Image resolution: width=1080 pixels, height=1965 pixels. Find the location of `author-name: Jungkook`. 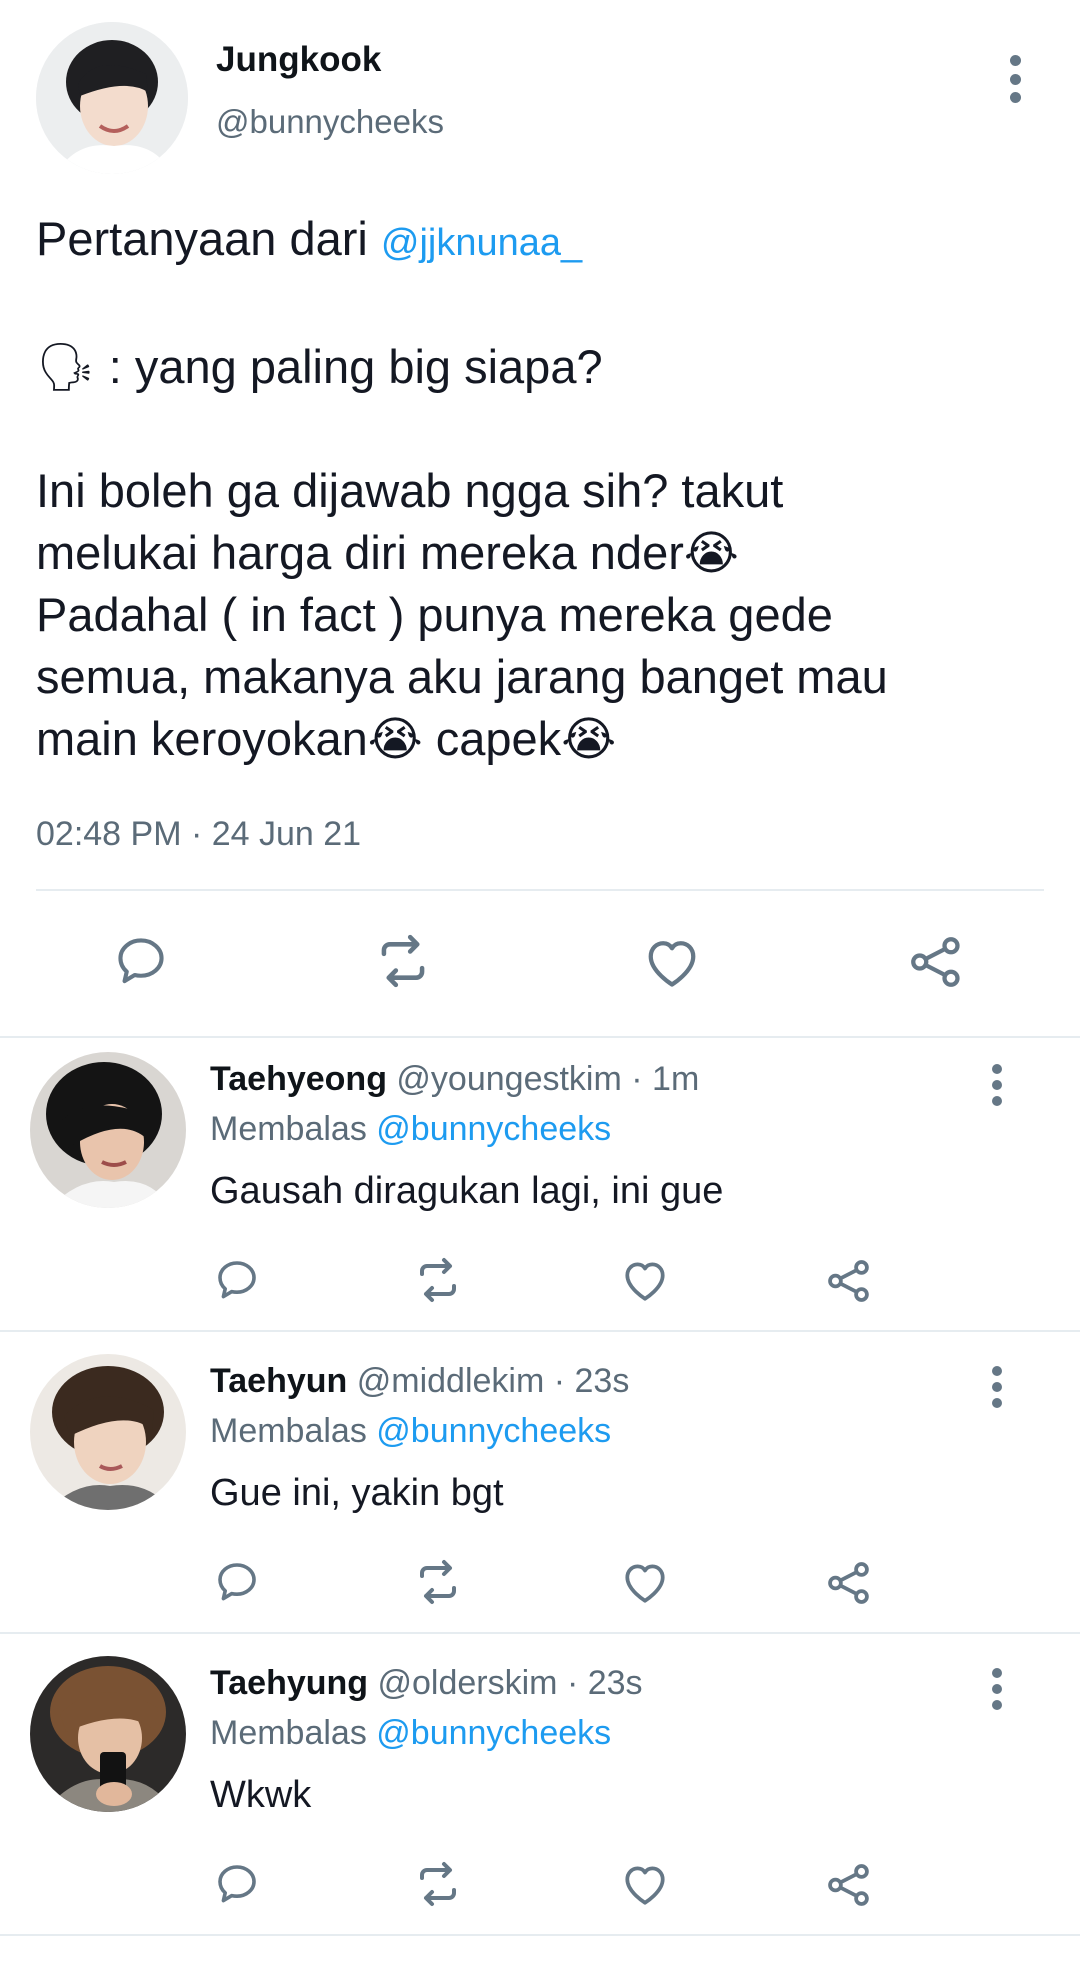

author-name: Jungkook is located at coordinates (298, 60).